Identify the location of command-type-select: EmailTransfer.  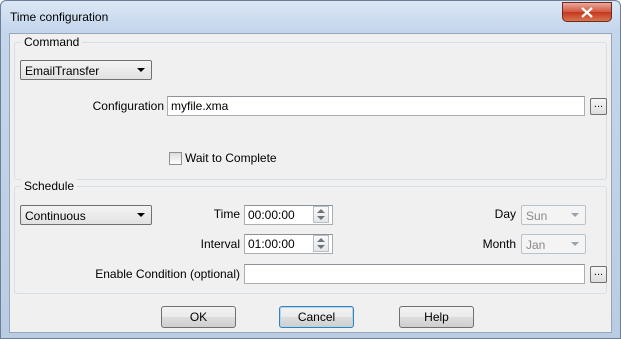
(86, 70).